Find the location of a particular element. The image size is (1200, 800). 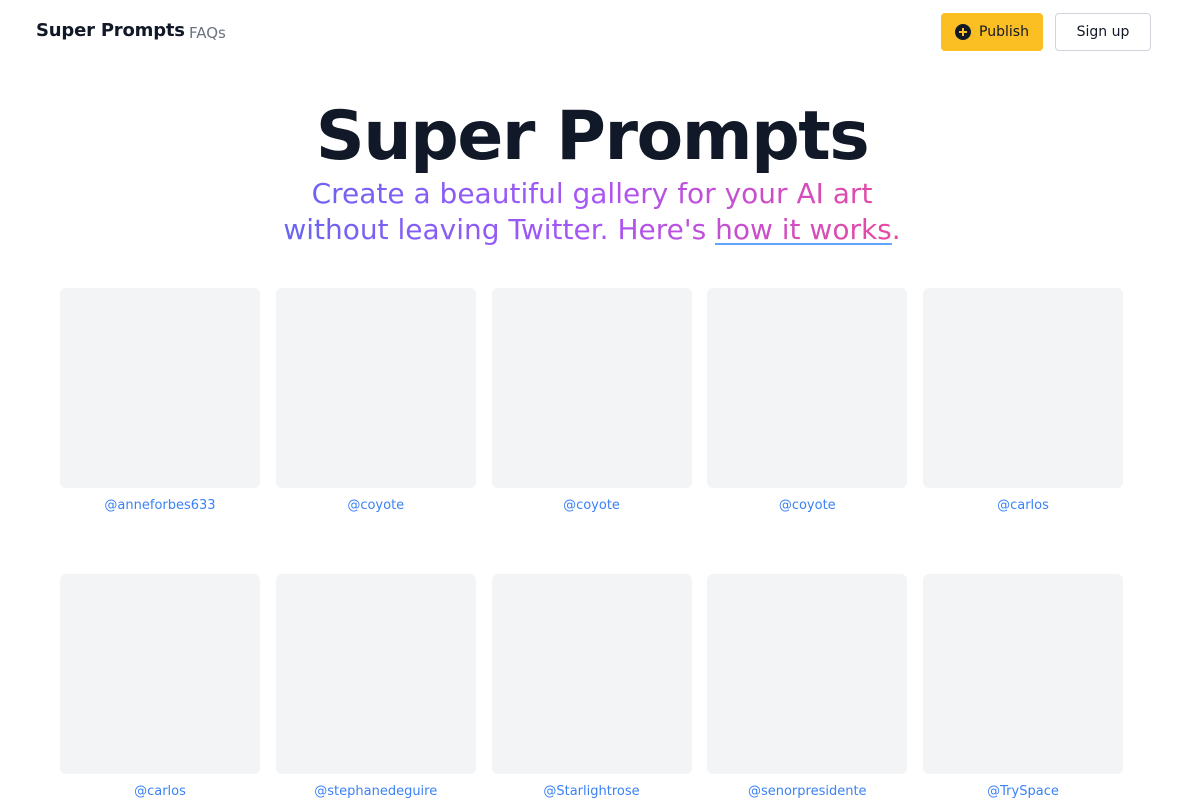

gallery-item: @senorpresidente is located at coordinates (807, 687).